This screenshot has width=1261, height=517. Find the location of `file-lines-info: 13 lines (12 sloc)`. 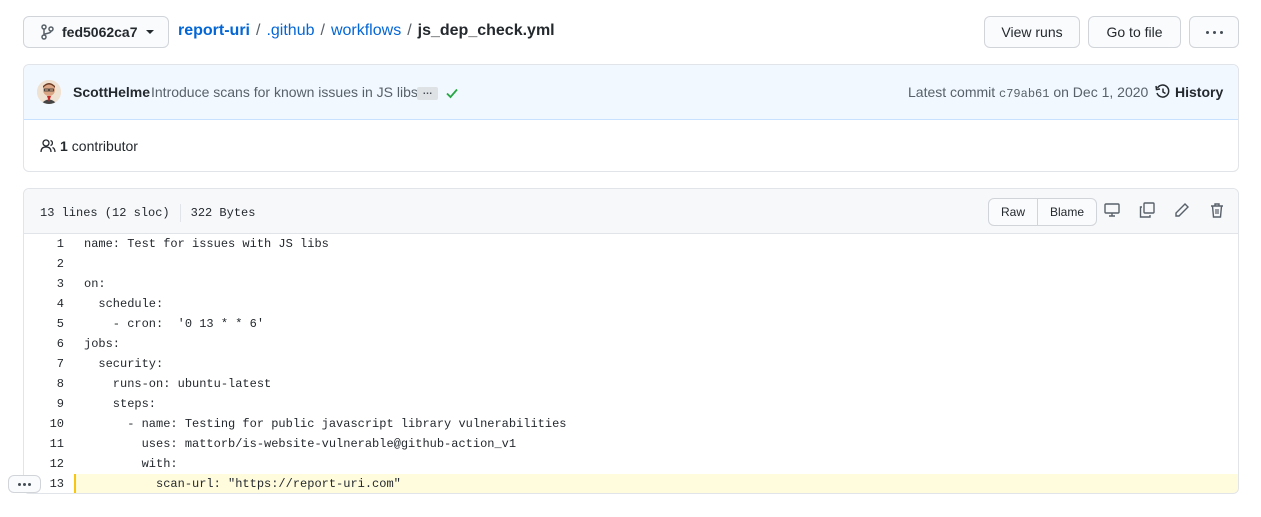

file-lines-info: 13 lines (12 sloc) is located at coordinates (105, 213).